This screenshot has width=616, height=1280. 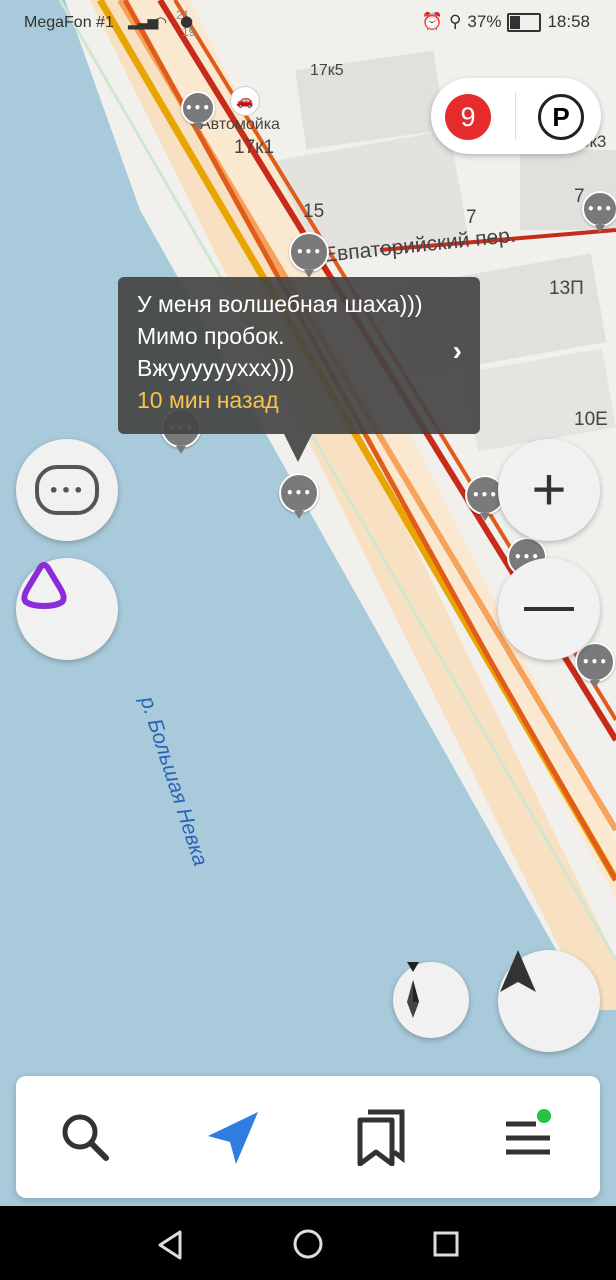 I want to click on notification-icon: ●, so click(x=187, y=21).